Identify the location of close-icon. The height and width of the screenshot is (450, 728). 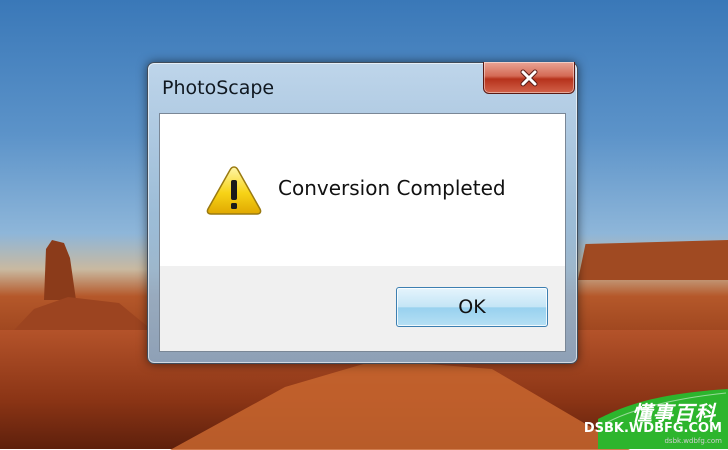
(529, 77).